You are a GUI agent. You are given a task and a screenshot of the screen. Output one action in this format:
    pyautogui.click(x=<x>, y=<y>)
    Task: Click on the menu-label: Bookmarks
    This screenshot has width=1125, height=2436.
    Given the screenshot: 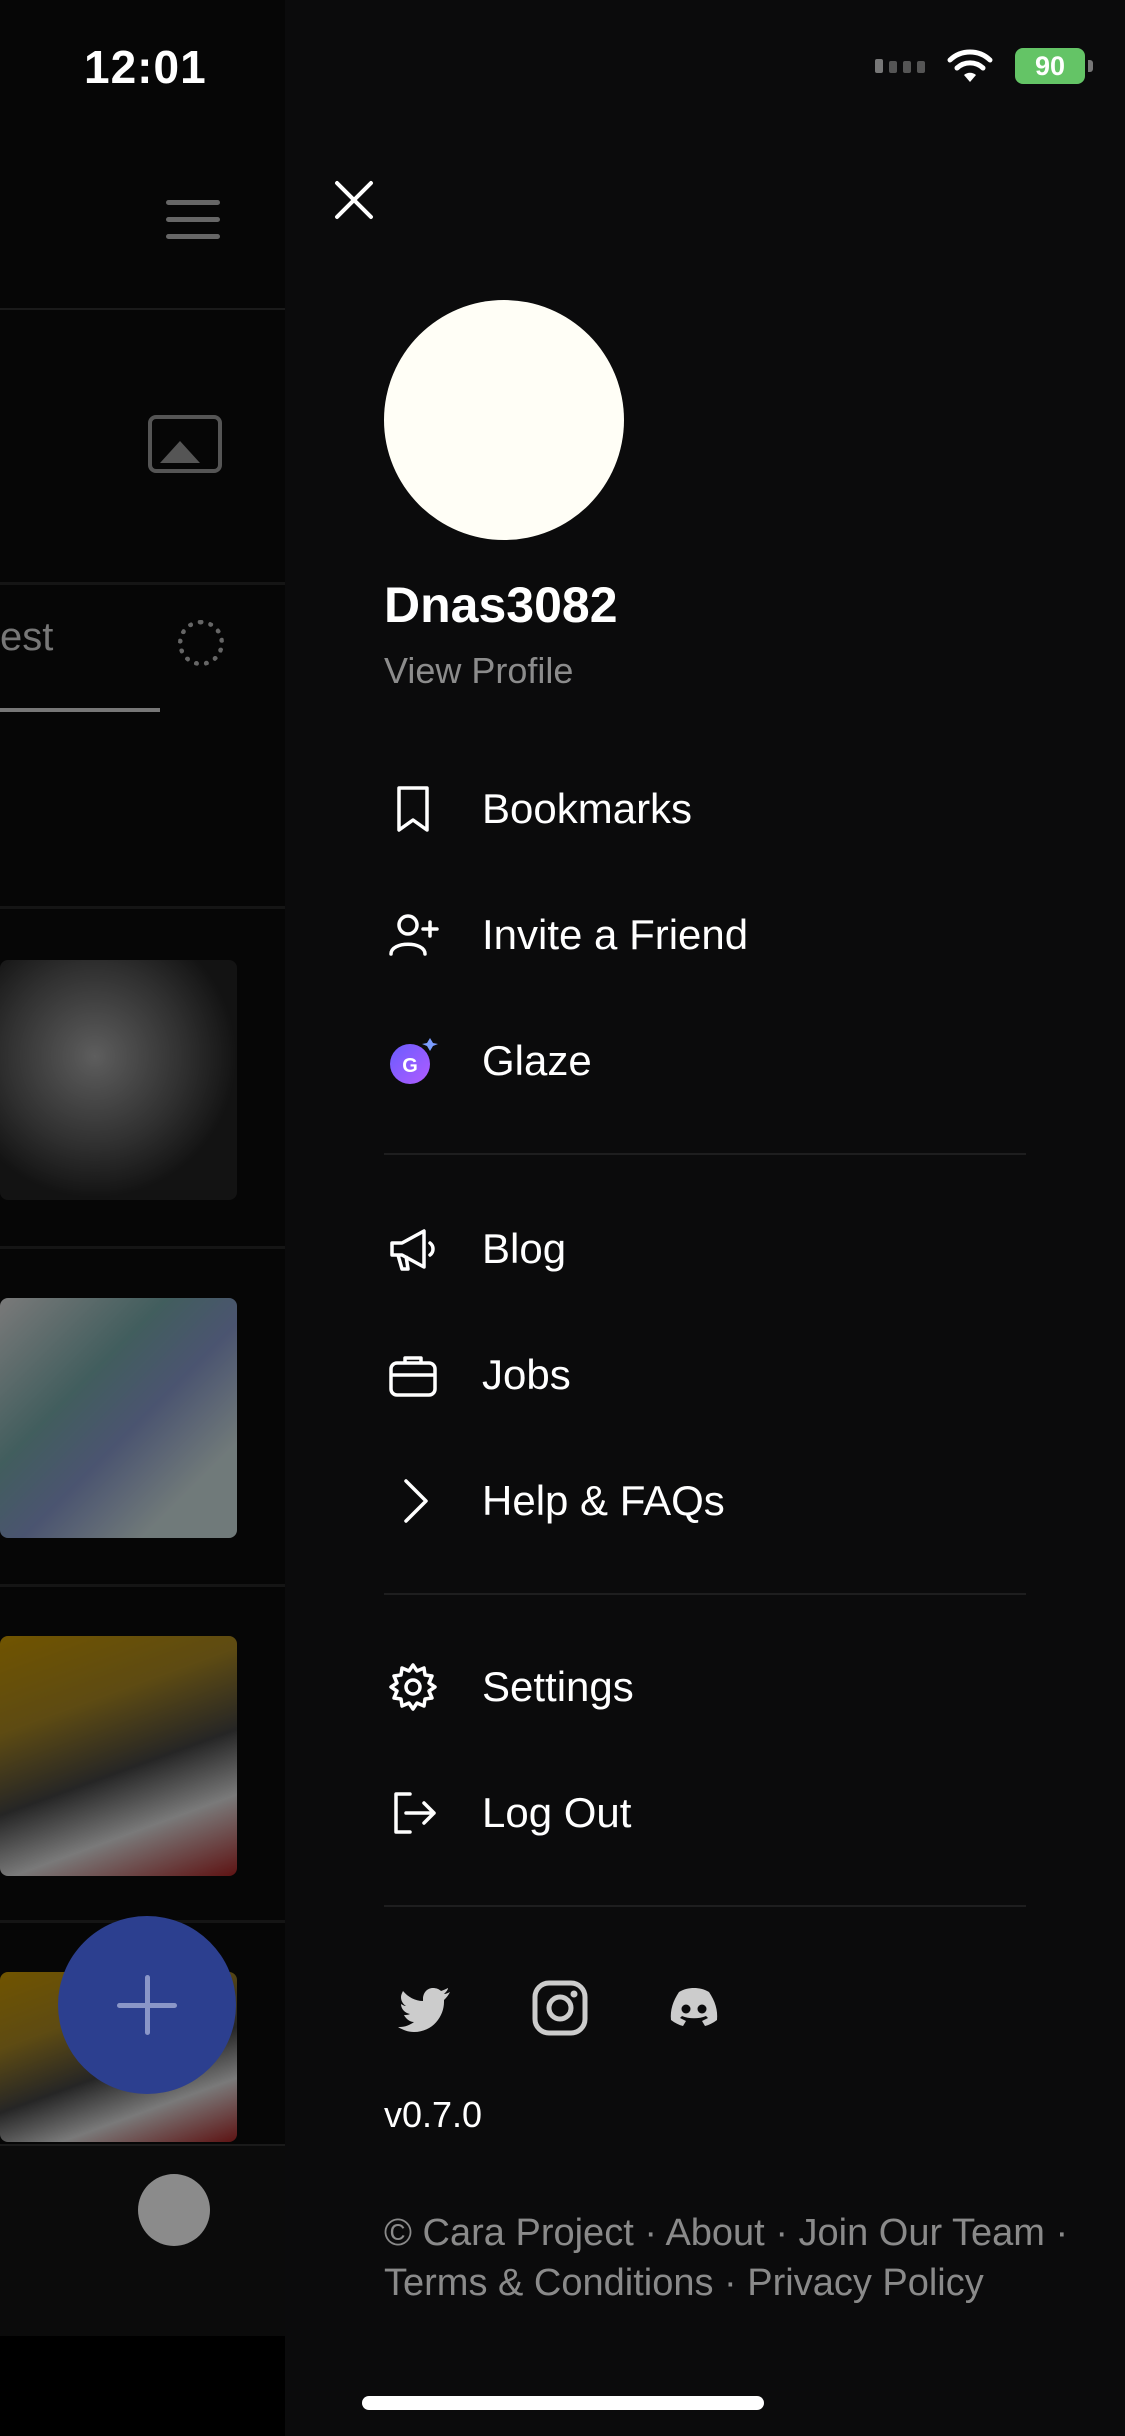 What is the action you would take?
    pyautogui.click(x=587, y=808)
    